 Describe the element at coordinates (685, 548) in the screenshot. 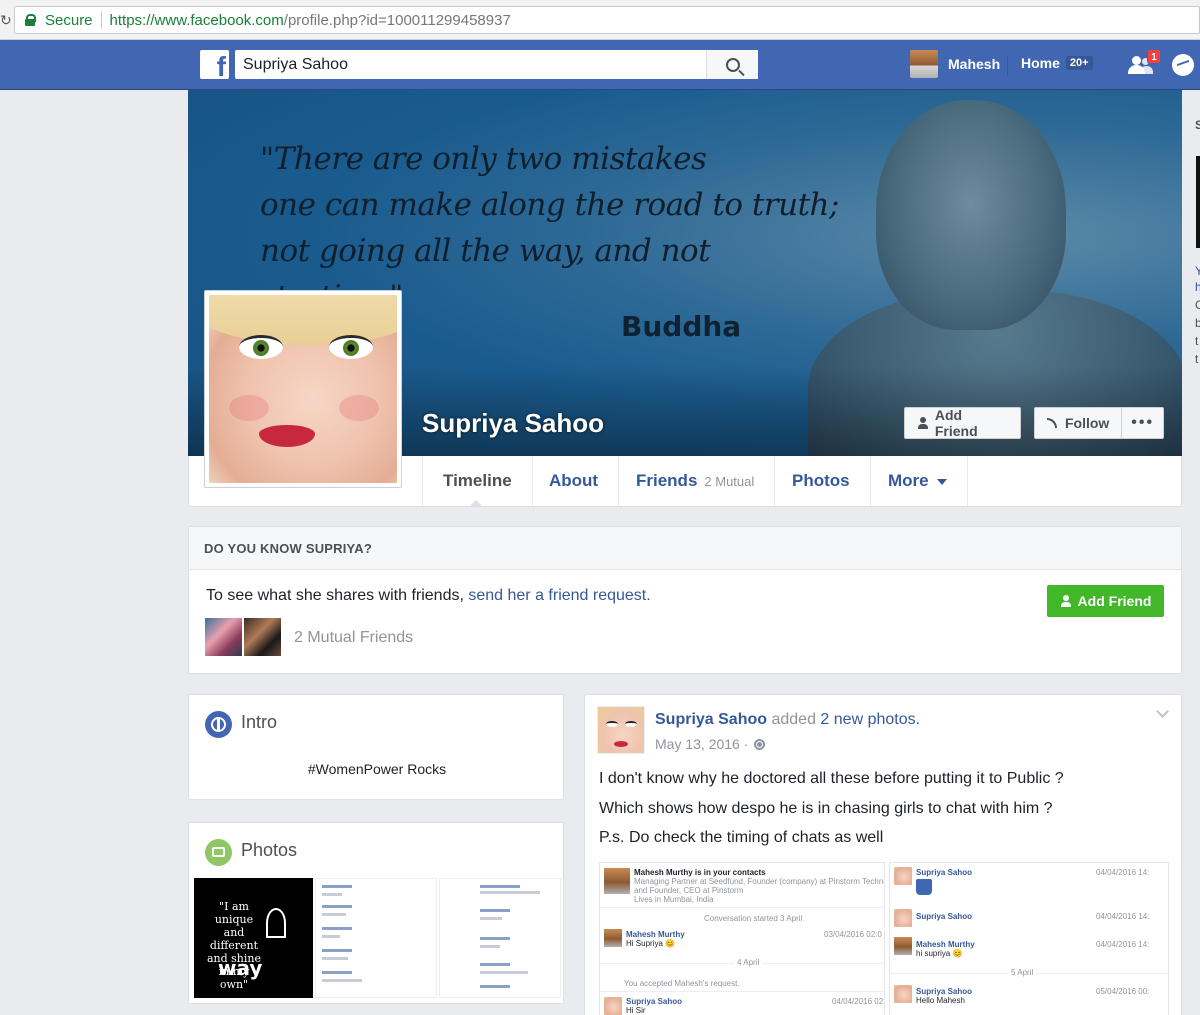

I see `card-title: DO YOU KNOW SUPRIYA?` at that location.